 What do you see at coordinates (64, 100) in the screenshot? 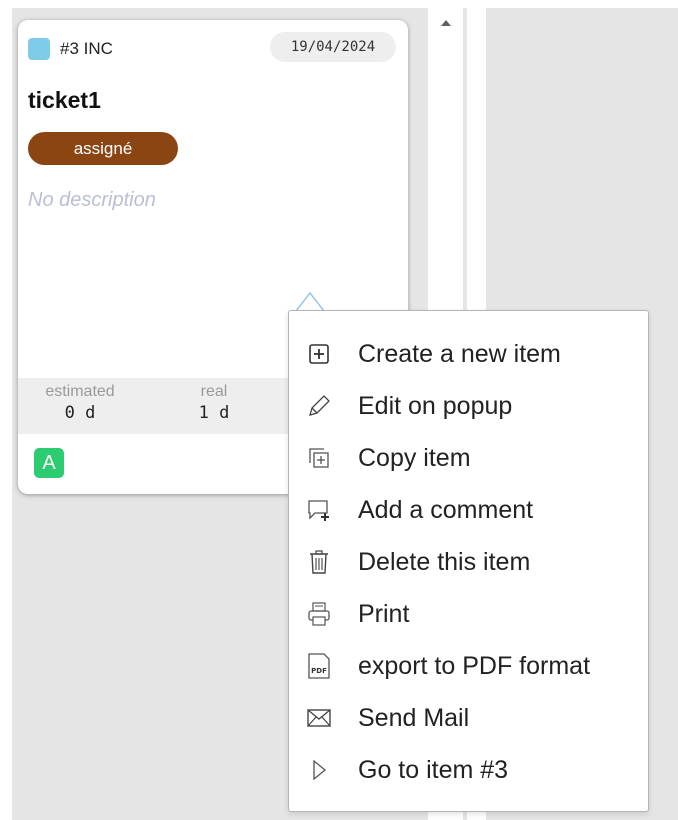
I see `item-title: ticket1` at bounding box center [64, 100].